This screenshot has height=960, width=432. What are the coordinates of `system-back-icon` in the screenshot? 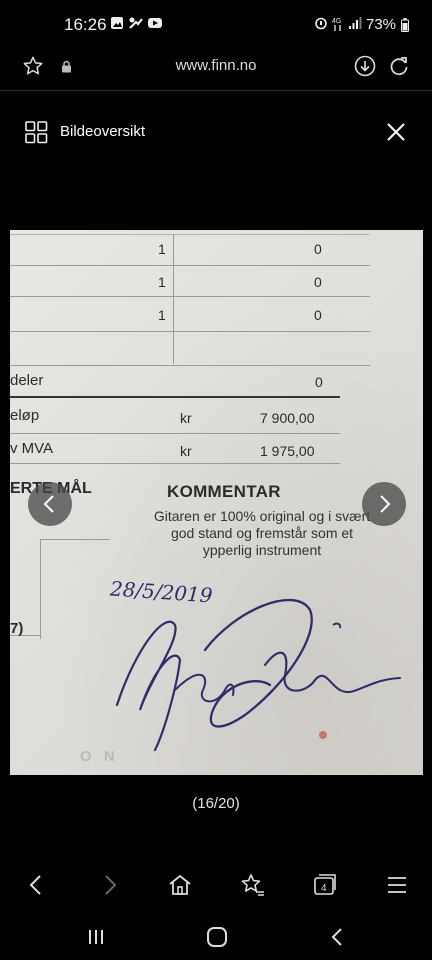 It's located at (338, 937).